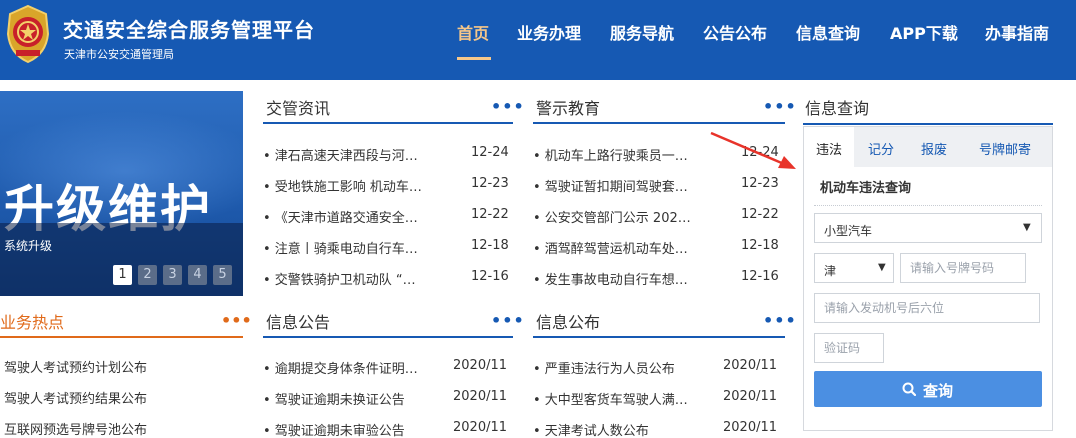 This screenshot has height=438, width=1076. What do you see at coordinates (236, 320) in the screenshot?
I see `hot-more-icon: •••` at bounding box center [236, 320].